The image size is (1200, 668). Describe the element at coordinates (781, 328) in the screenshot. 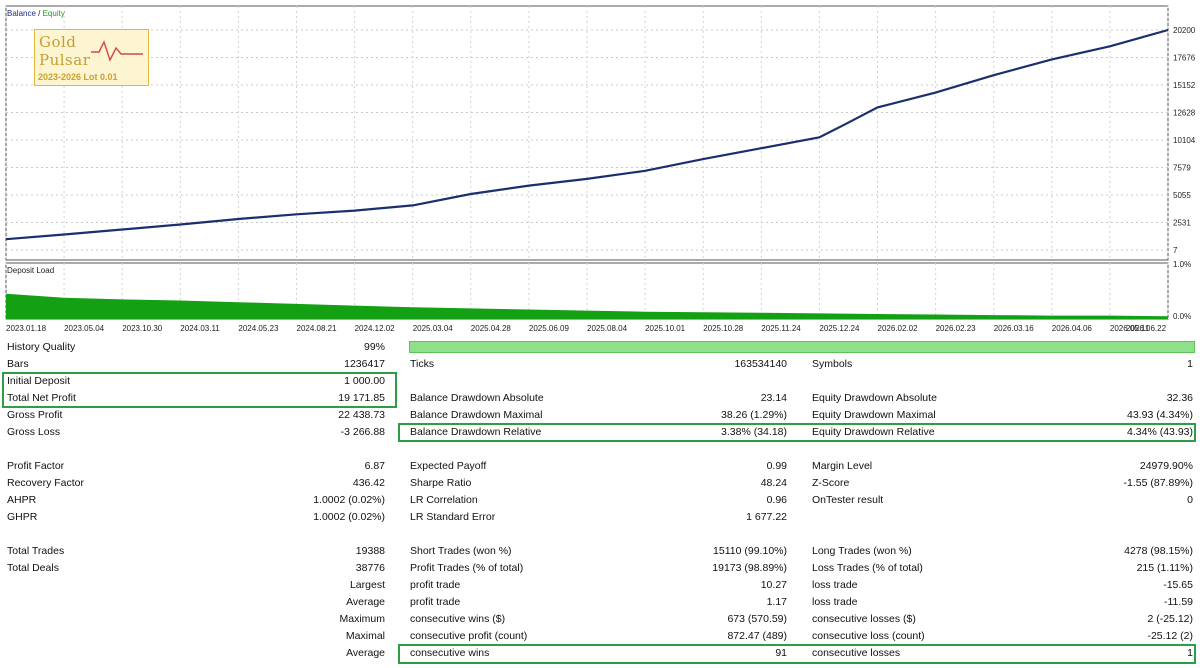

I see `date-tick-label: 2025.11.24` at that location.